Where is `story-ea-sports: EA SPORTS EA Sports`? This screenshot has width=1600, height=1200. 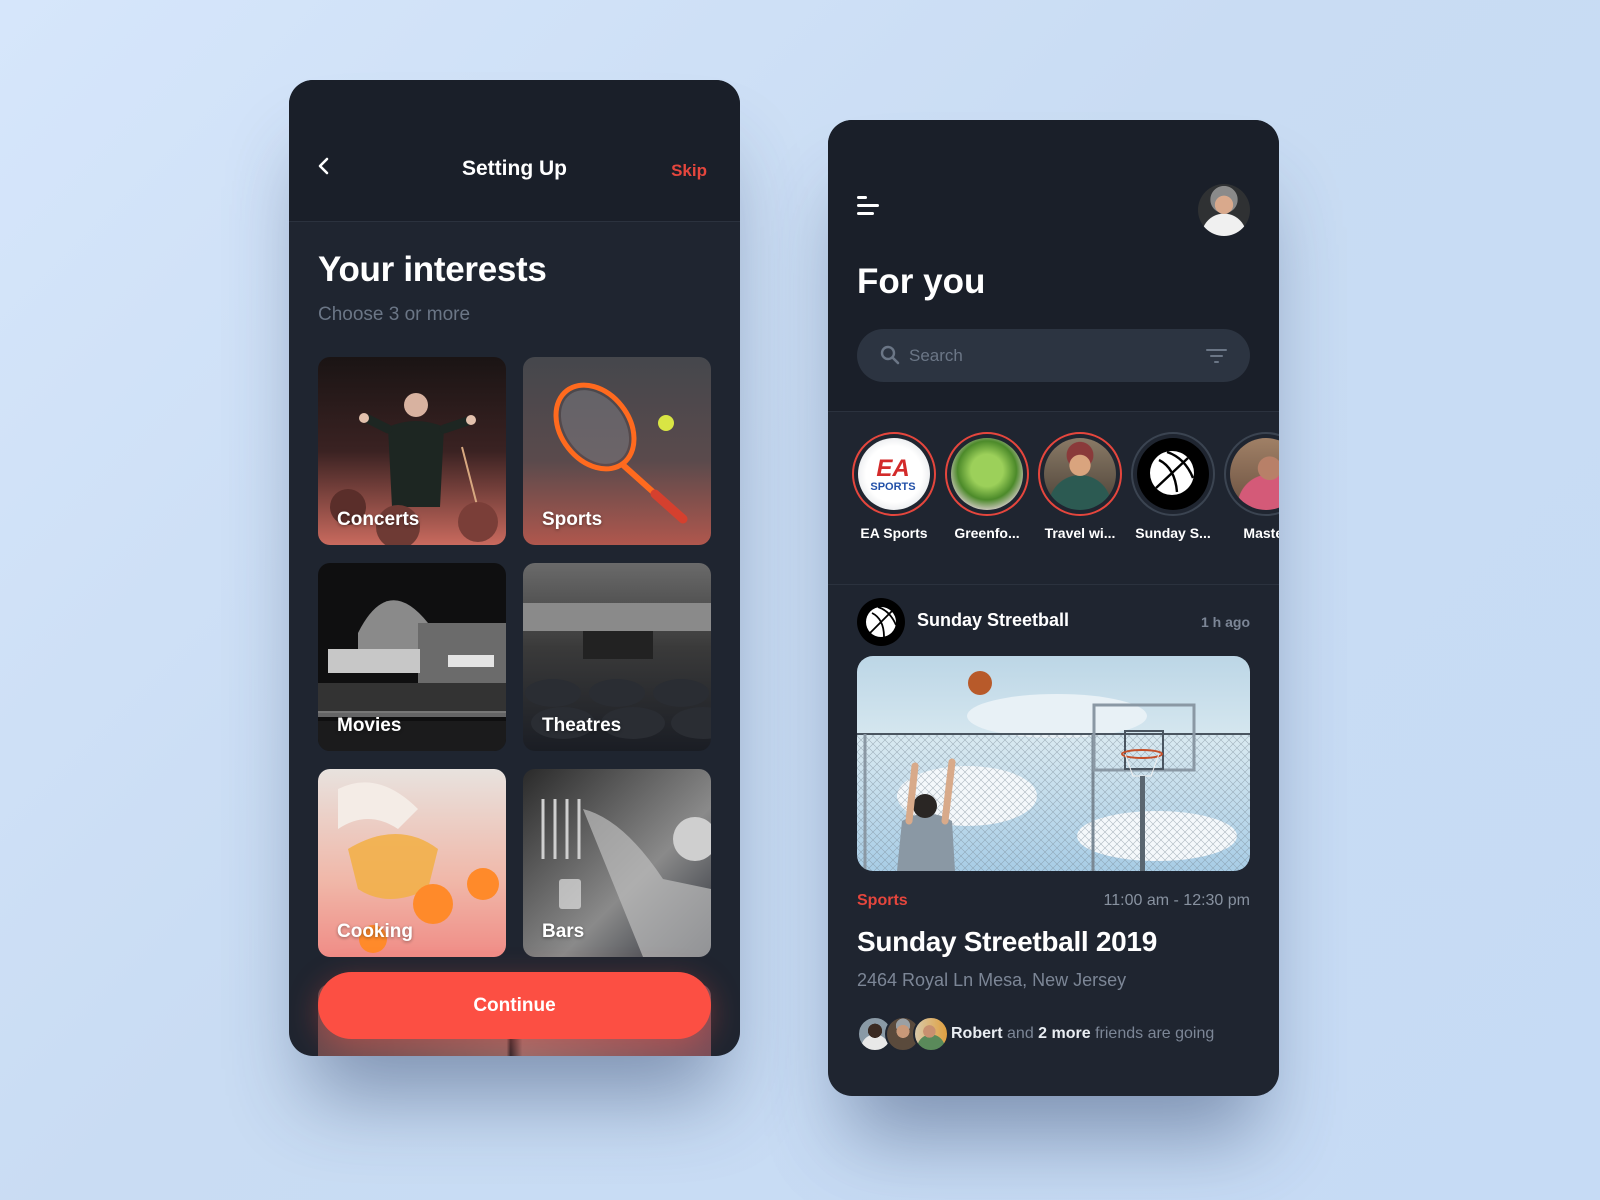
story-ea-sports: EA SPORTS EA Sports is located at coordinates (894, 486).